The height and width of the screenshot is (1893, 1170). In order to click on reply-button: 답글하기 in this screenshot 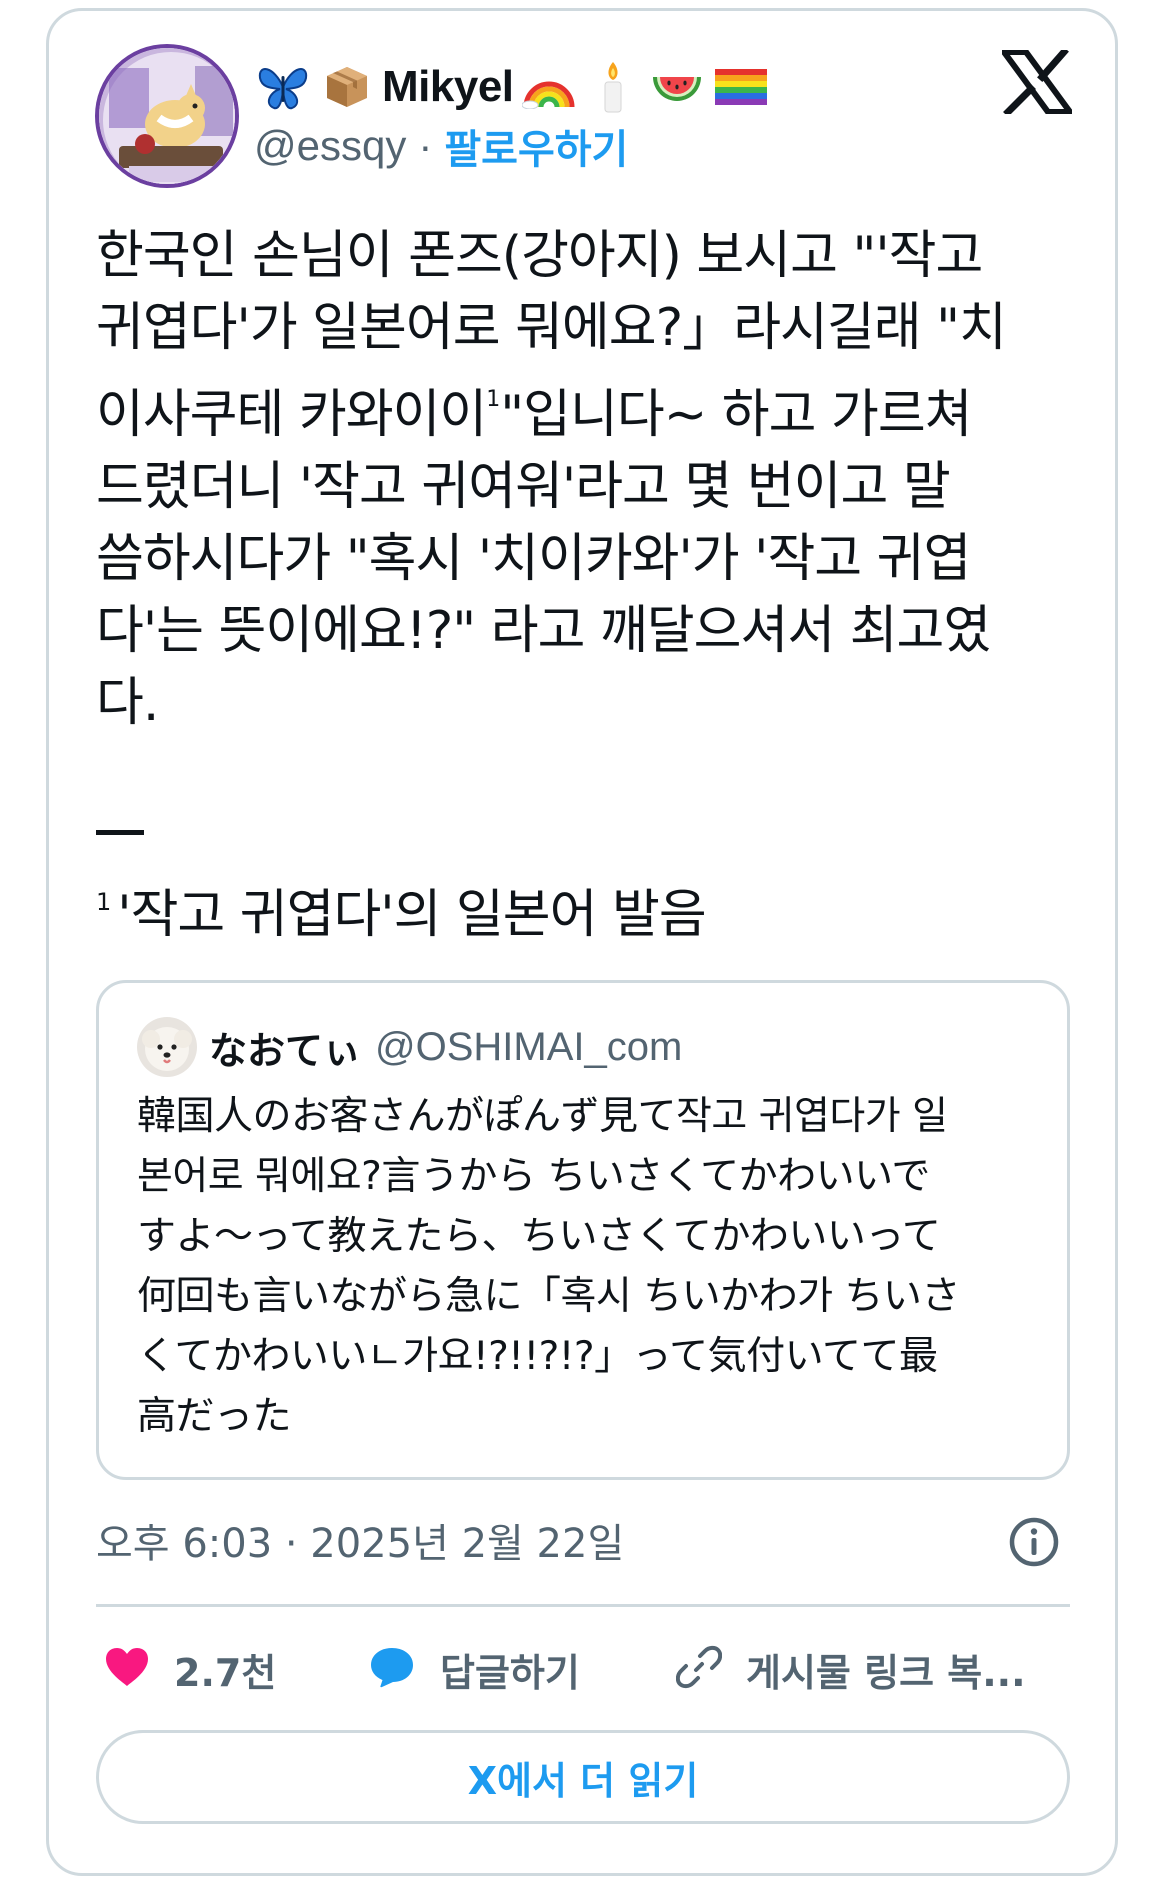, I will do `click(474, 1669)`.